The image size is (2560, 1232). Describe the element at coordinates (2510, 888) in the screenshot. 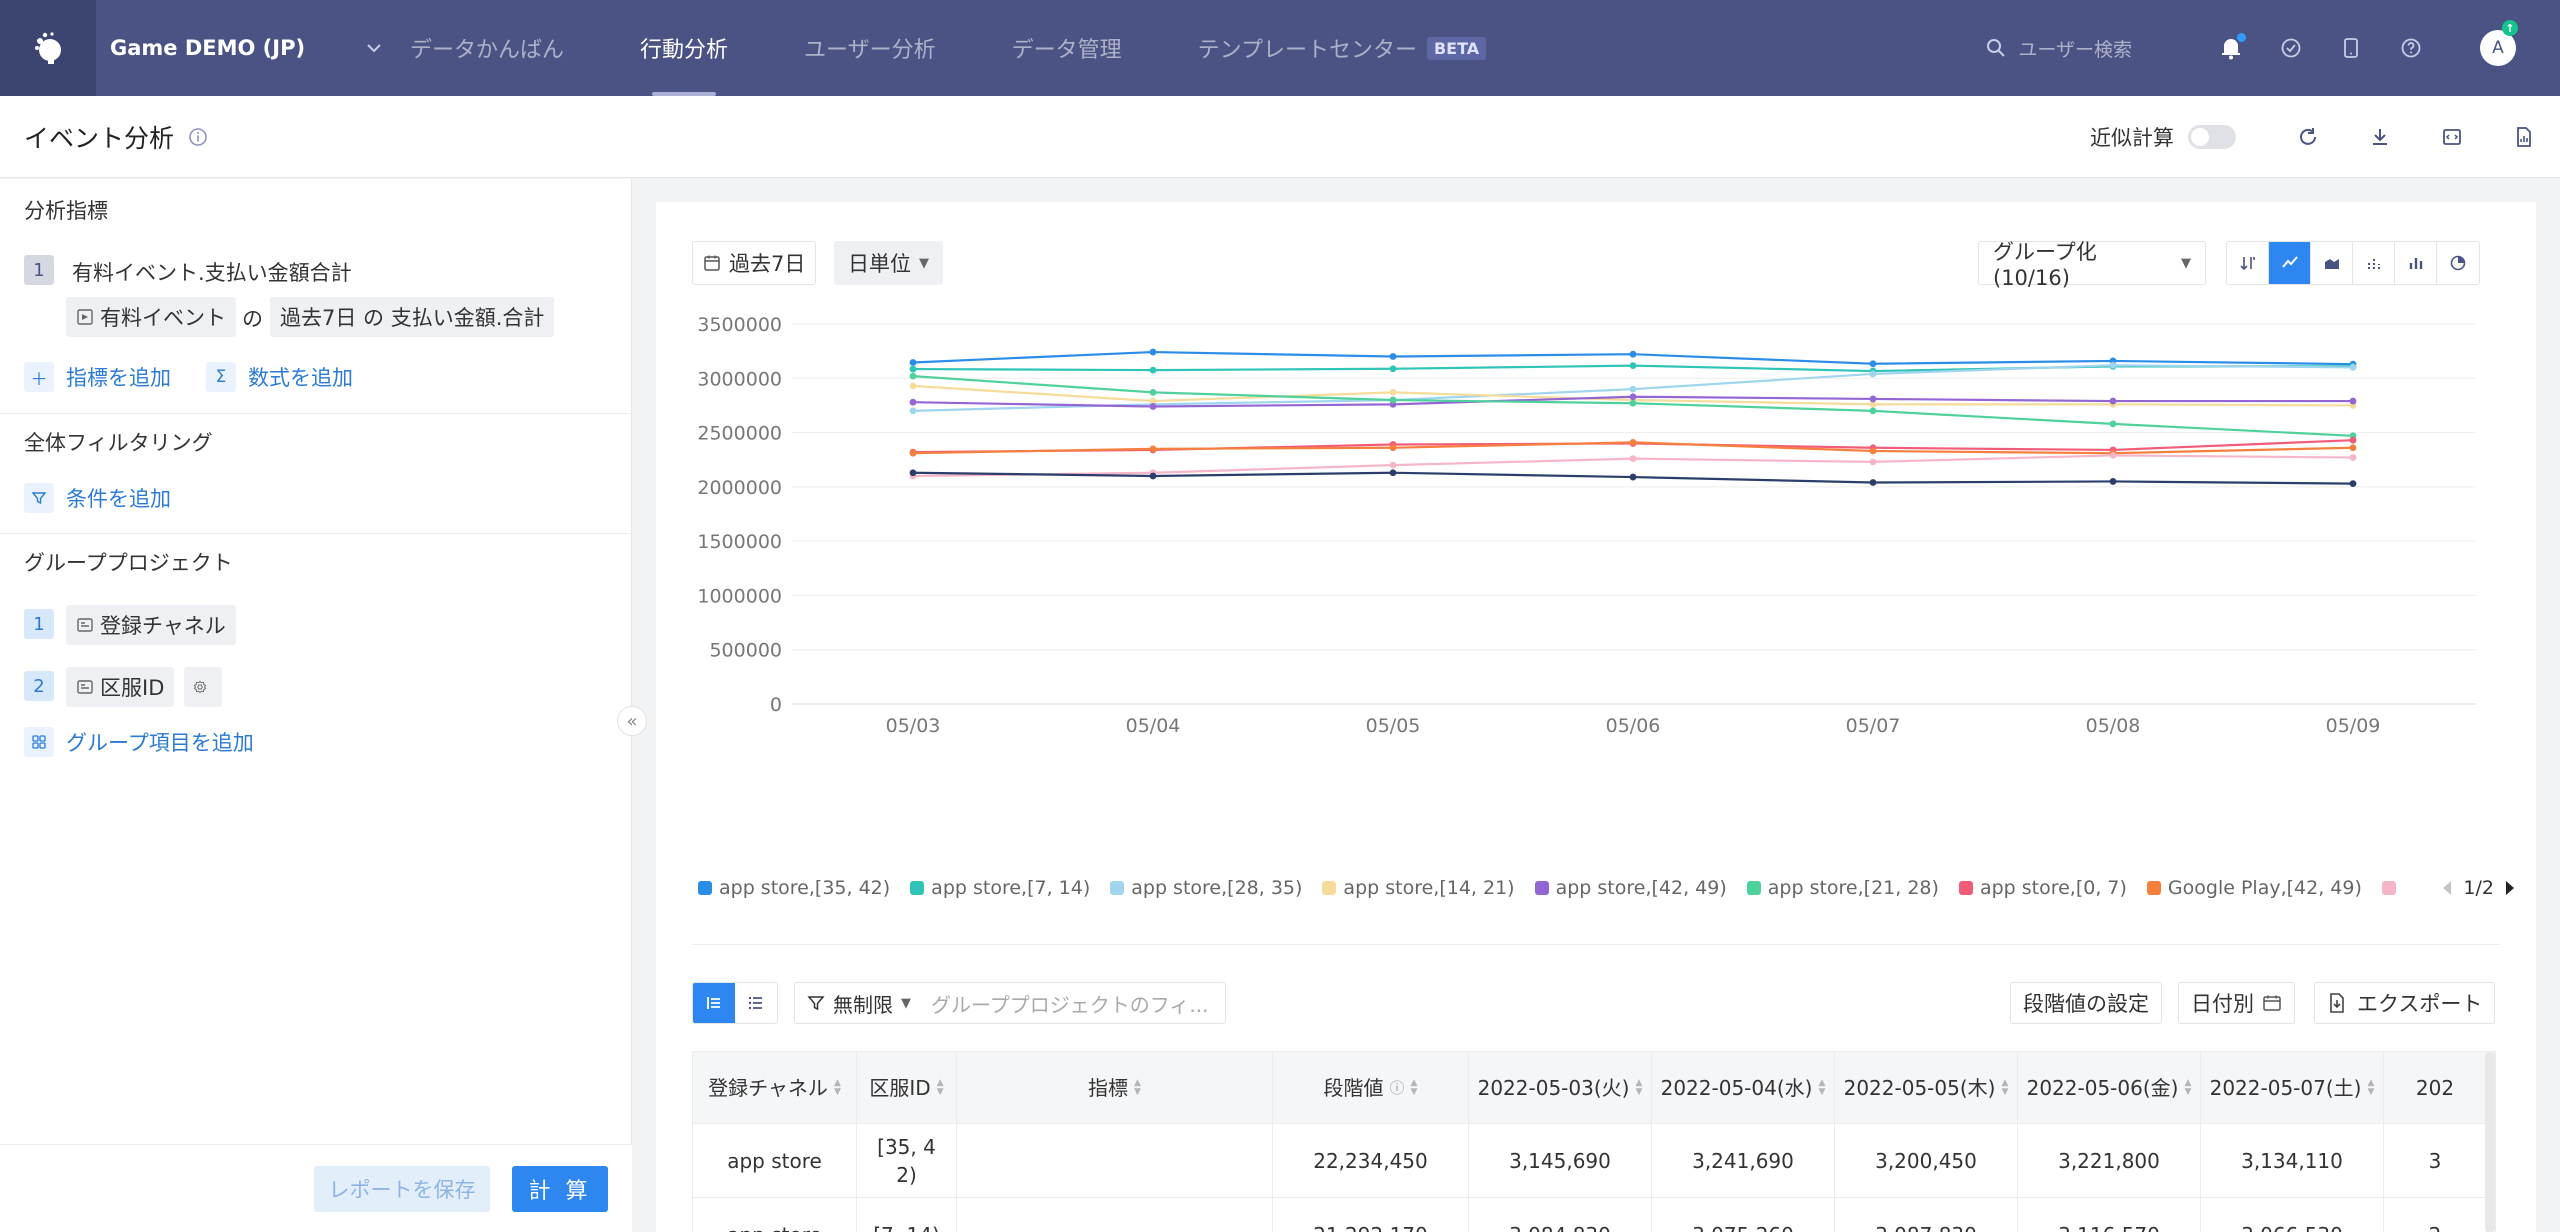

I see `next-page-icon` at that location.